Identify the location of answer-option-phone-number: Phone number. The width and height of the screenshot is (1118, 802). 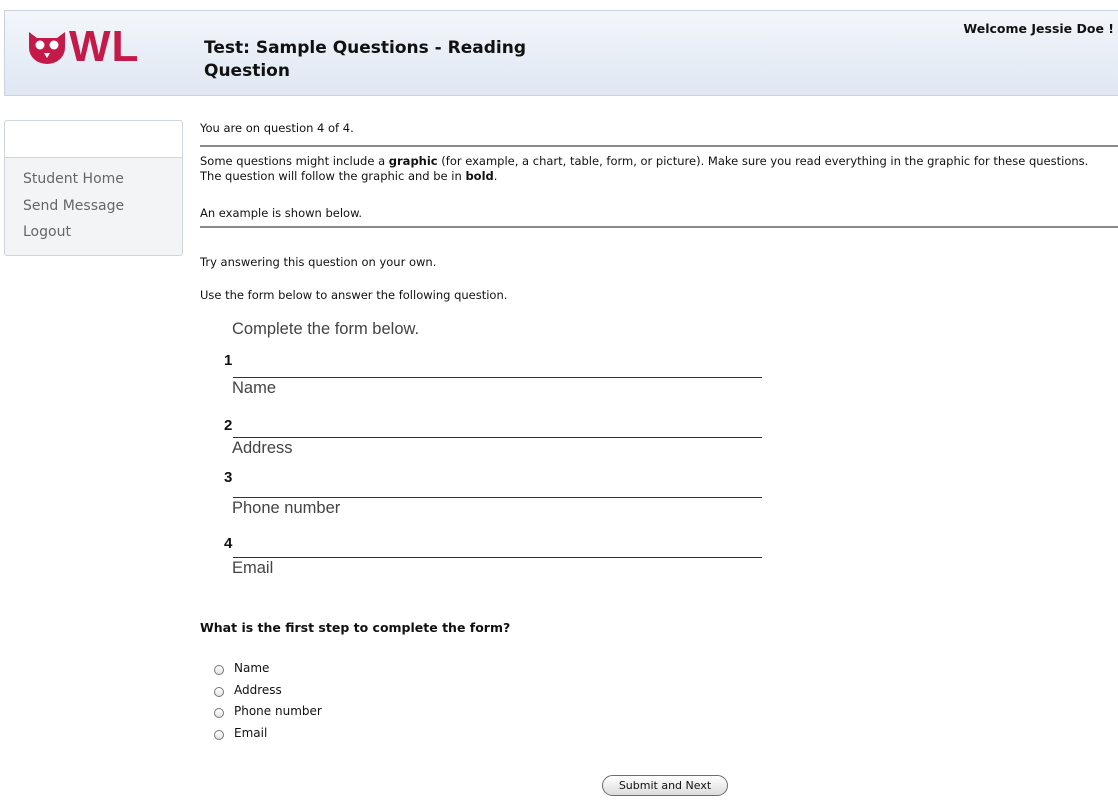
(268, 711).